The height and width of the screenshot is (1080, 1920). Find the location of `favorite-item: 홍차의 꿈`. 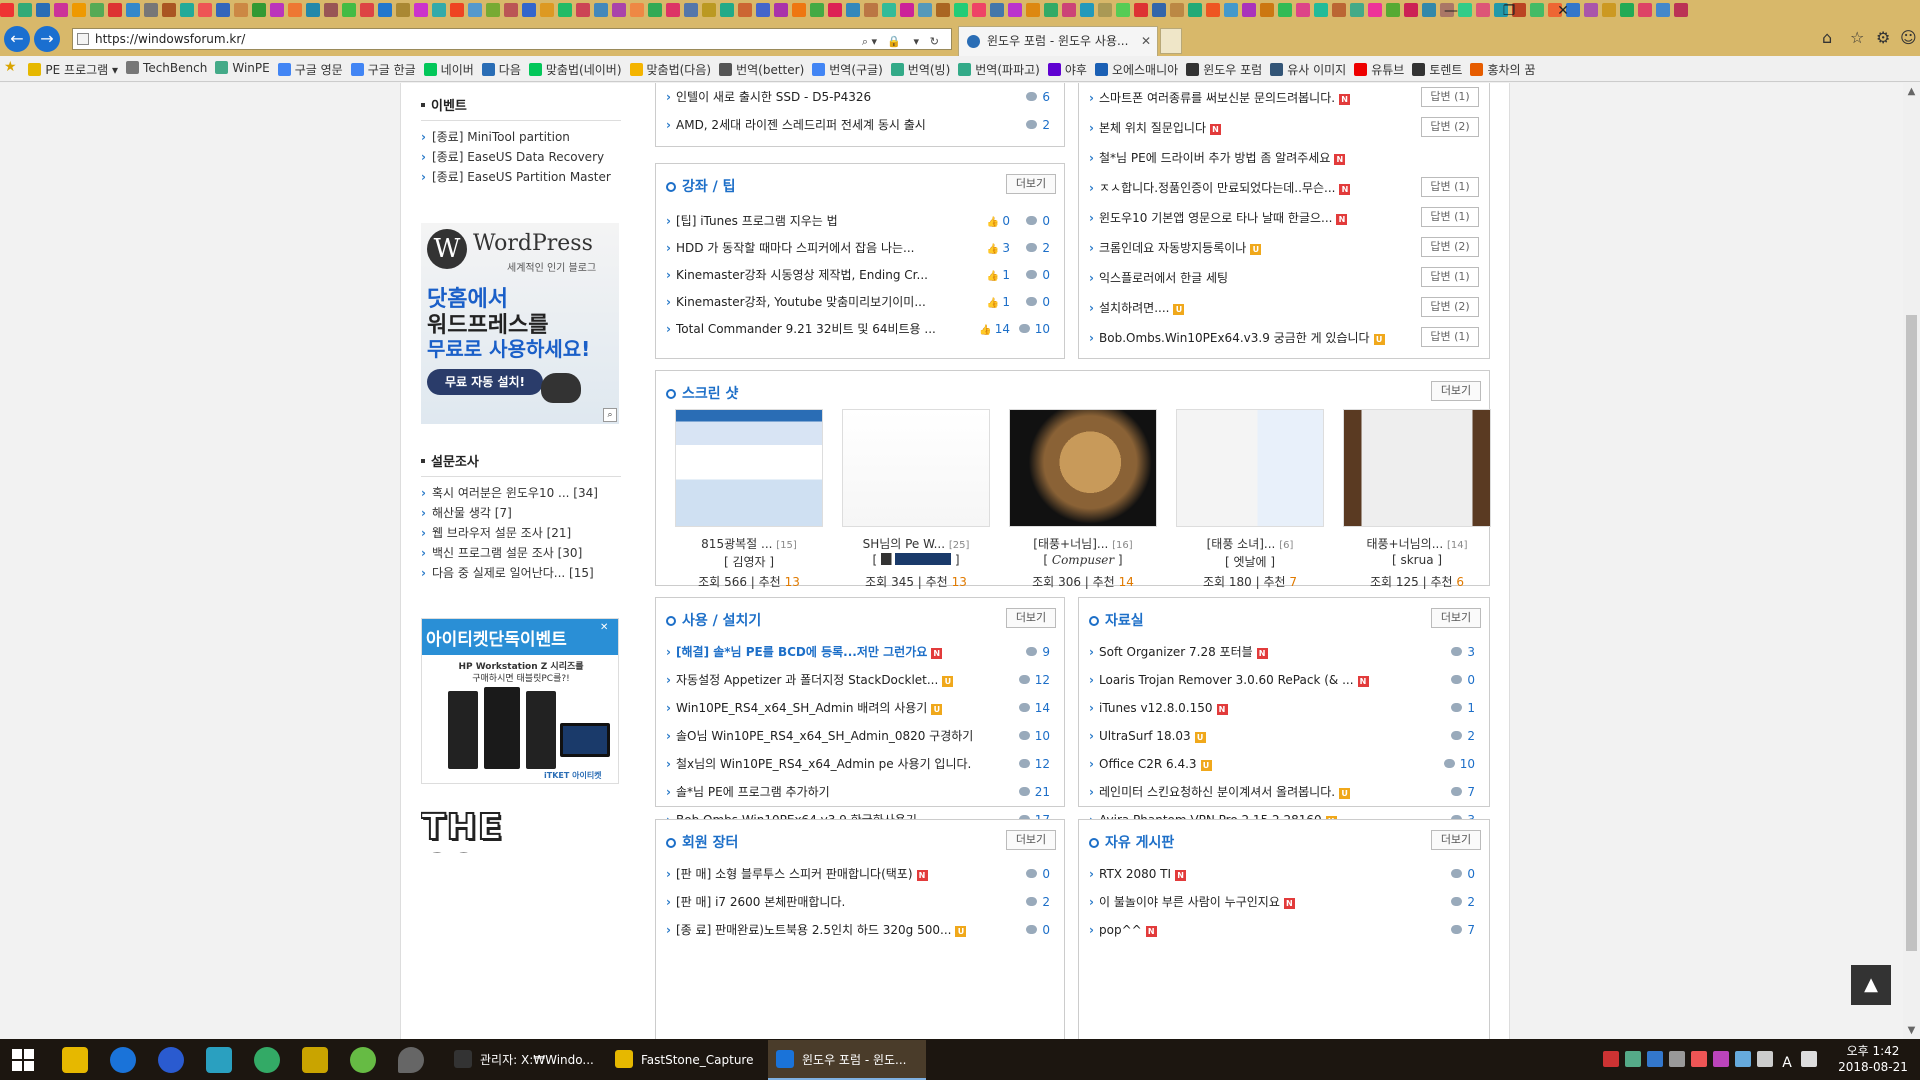

favorite-item: 홍차의 꿈 is located at coordinates (1502, 68).